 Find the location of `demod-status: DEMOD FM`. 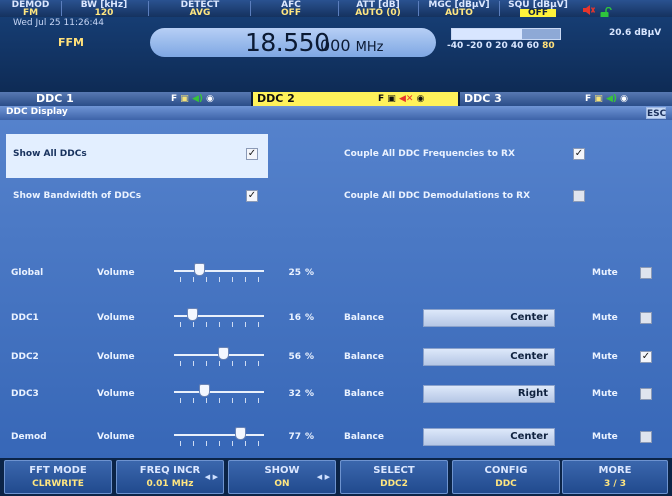

demod-status: DEMOD FM is located at coordinates (30, 9).